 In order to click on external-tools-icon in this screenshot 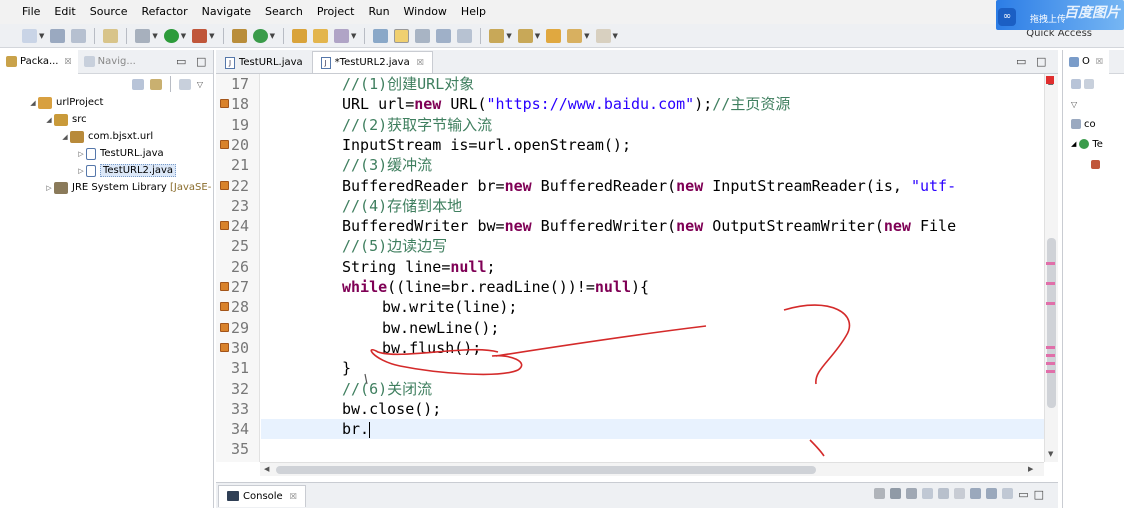, I will do `click(200, 35)`.